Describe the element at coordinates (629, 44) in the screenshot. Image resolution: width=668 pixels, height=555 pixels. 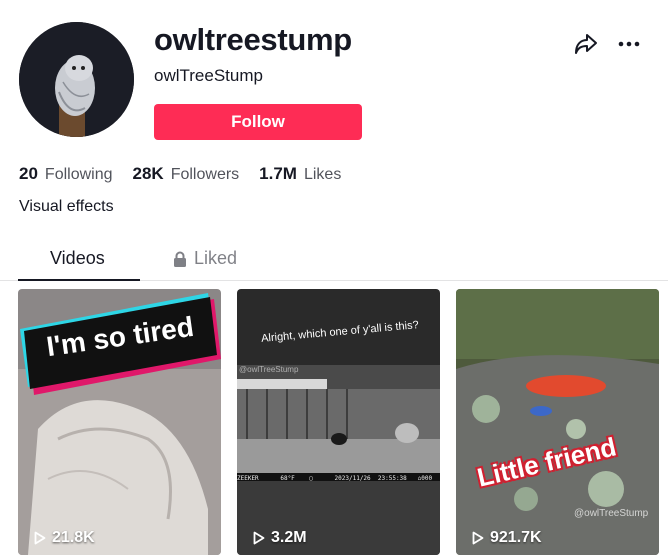
I see `more-icon` at that location.